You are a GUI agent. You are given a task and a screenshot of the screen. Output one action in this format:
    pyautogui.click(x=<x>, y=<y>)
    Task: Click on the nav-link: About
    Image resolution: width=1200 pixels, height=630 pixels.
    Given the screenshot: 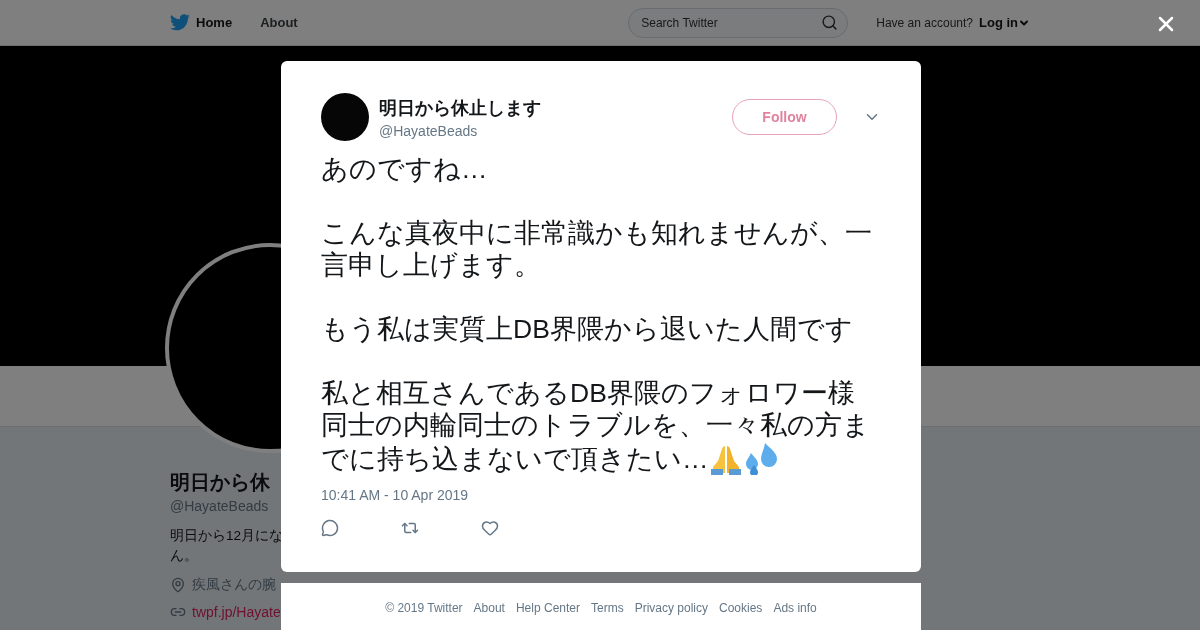 What is the action you would take?
    pyautogui.click(x=279, y=22)
    